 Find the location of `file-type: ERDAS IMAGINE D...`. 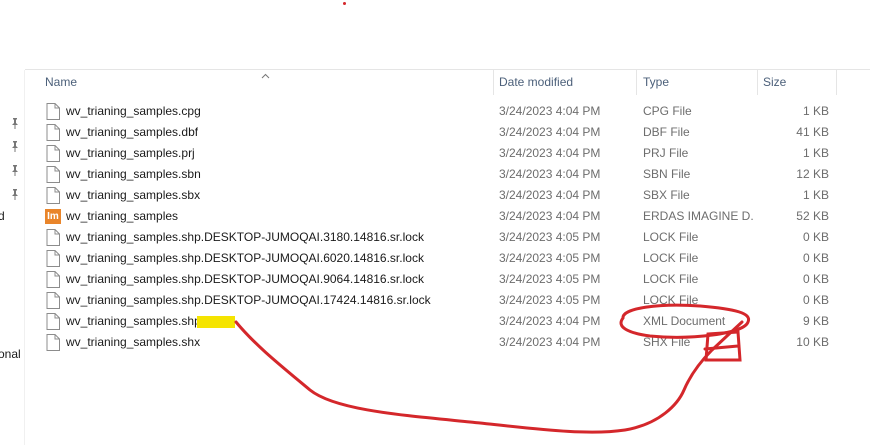

file-type: ERDAS IMAGINE D... is located at coordinates (698, 216).